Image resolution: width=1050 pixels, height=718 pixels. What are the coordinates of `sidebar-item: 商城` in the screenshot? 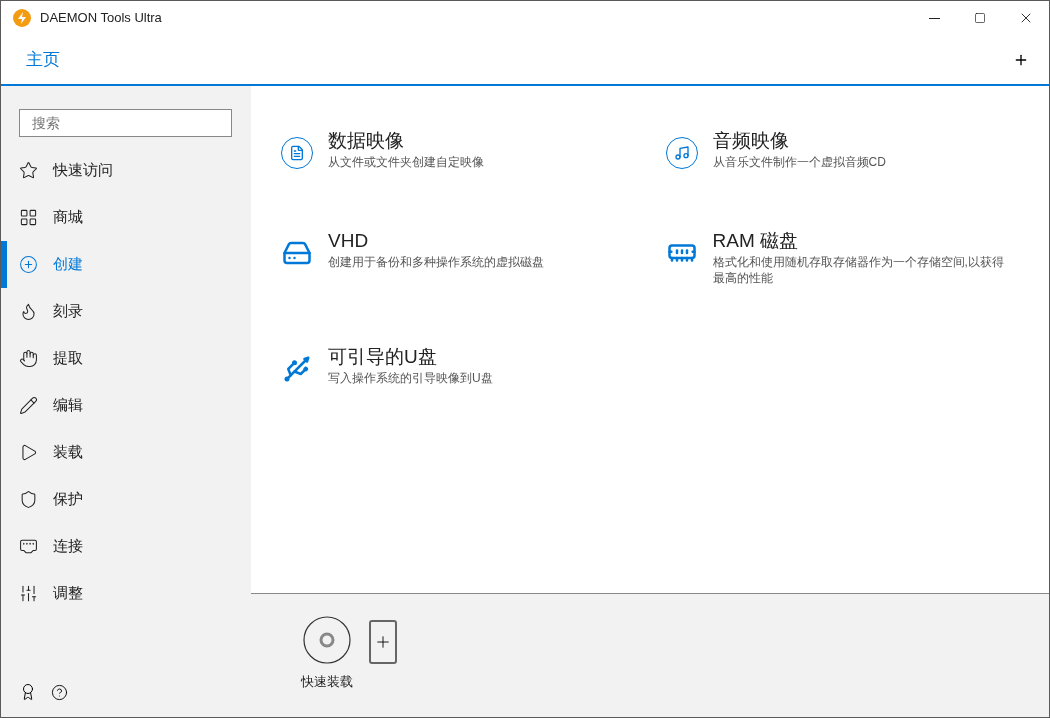 It's located at (126, 217).